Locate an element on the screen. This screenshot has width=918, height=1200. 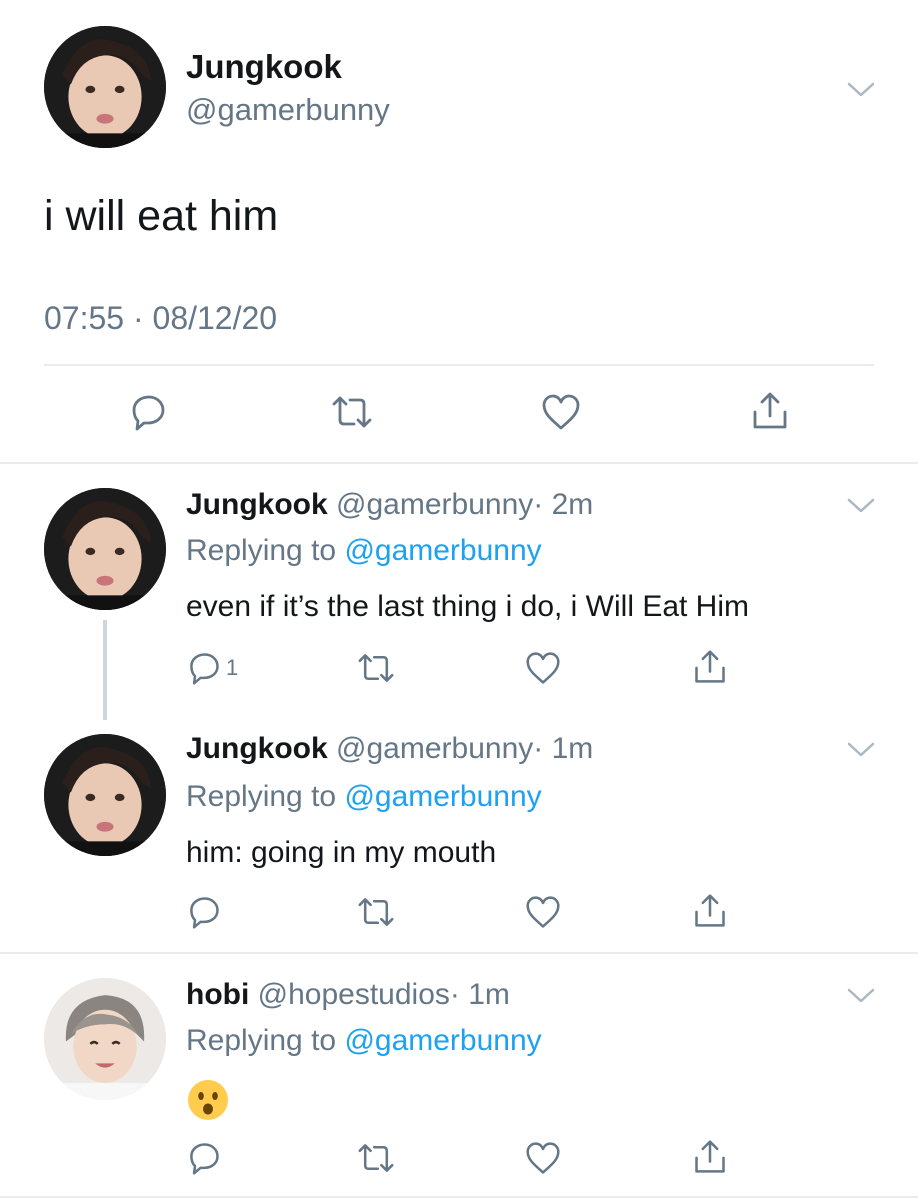
reply-button: 1 is located at coordinates (212, 668).